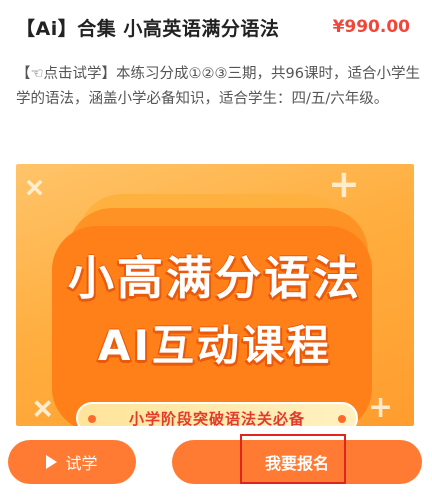 The image size is (432, 500). I want to click on banner-tagline-pill: 小学阶段突破语法关必备, so click(217, 414).